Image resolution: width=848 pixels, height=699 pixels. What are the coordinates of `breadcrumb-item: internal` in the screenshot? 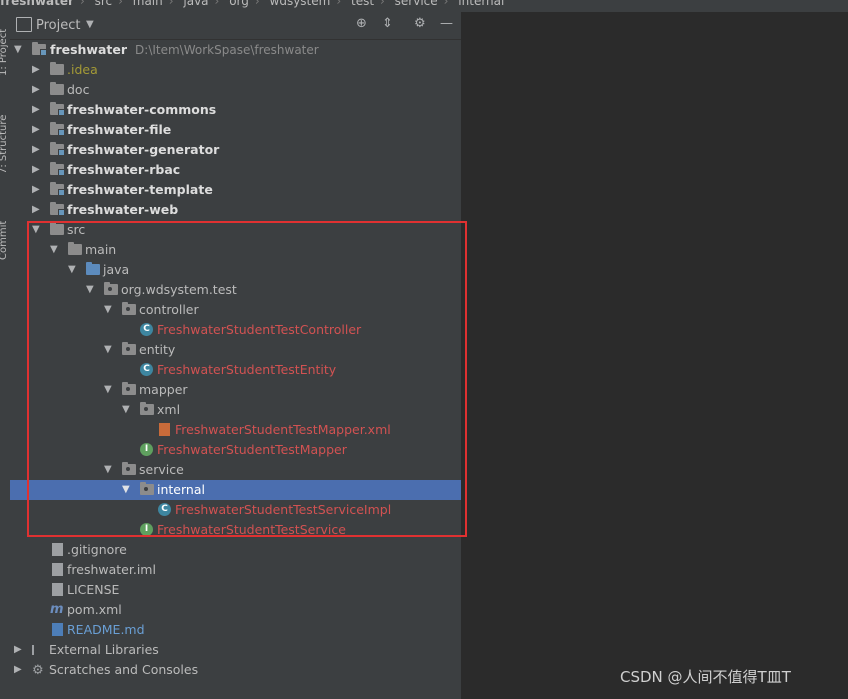 It's located at (481, 4).